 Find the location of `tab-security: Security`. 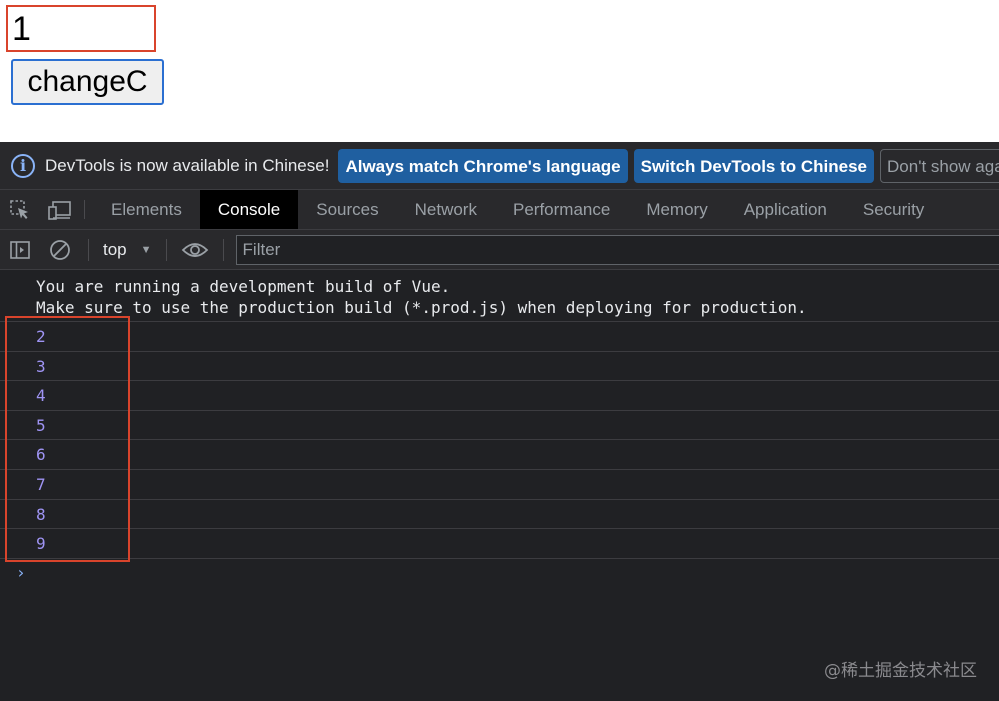

tab-security: Security is located at coordinates (893, 209).